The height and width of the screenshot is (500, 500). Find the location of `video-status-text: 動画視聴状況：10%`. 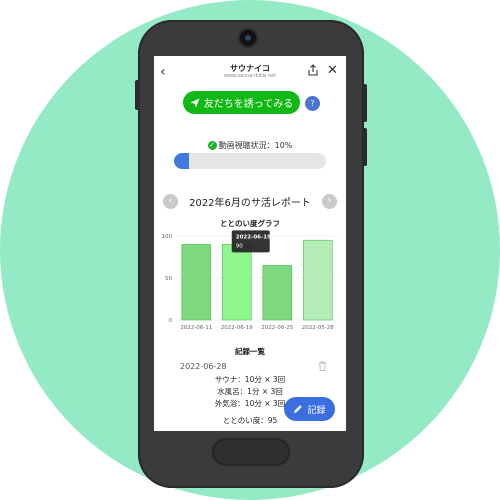

video-status-text: 動画視聴状況：10% is located at coordinates (255, 145).